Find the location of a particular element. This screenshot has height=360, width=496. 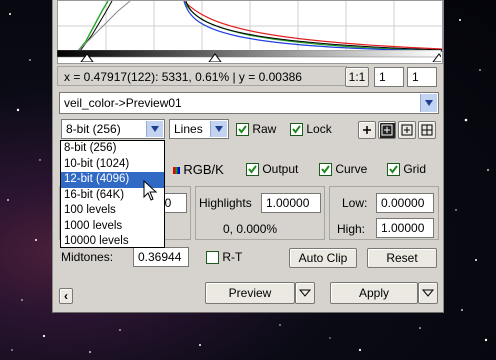

low-label: Low: is located at coordinates (355, 203).